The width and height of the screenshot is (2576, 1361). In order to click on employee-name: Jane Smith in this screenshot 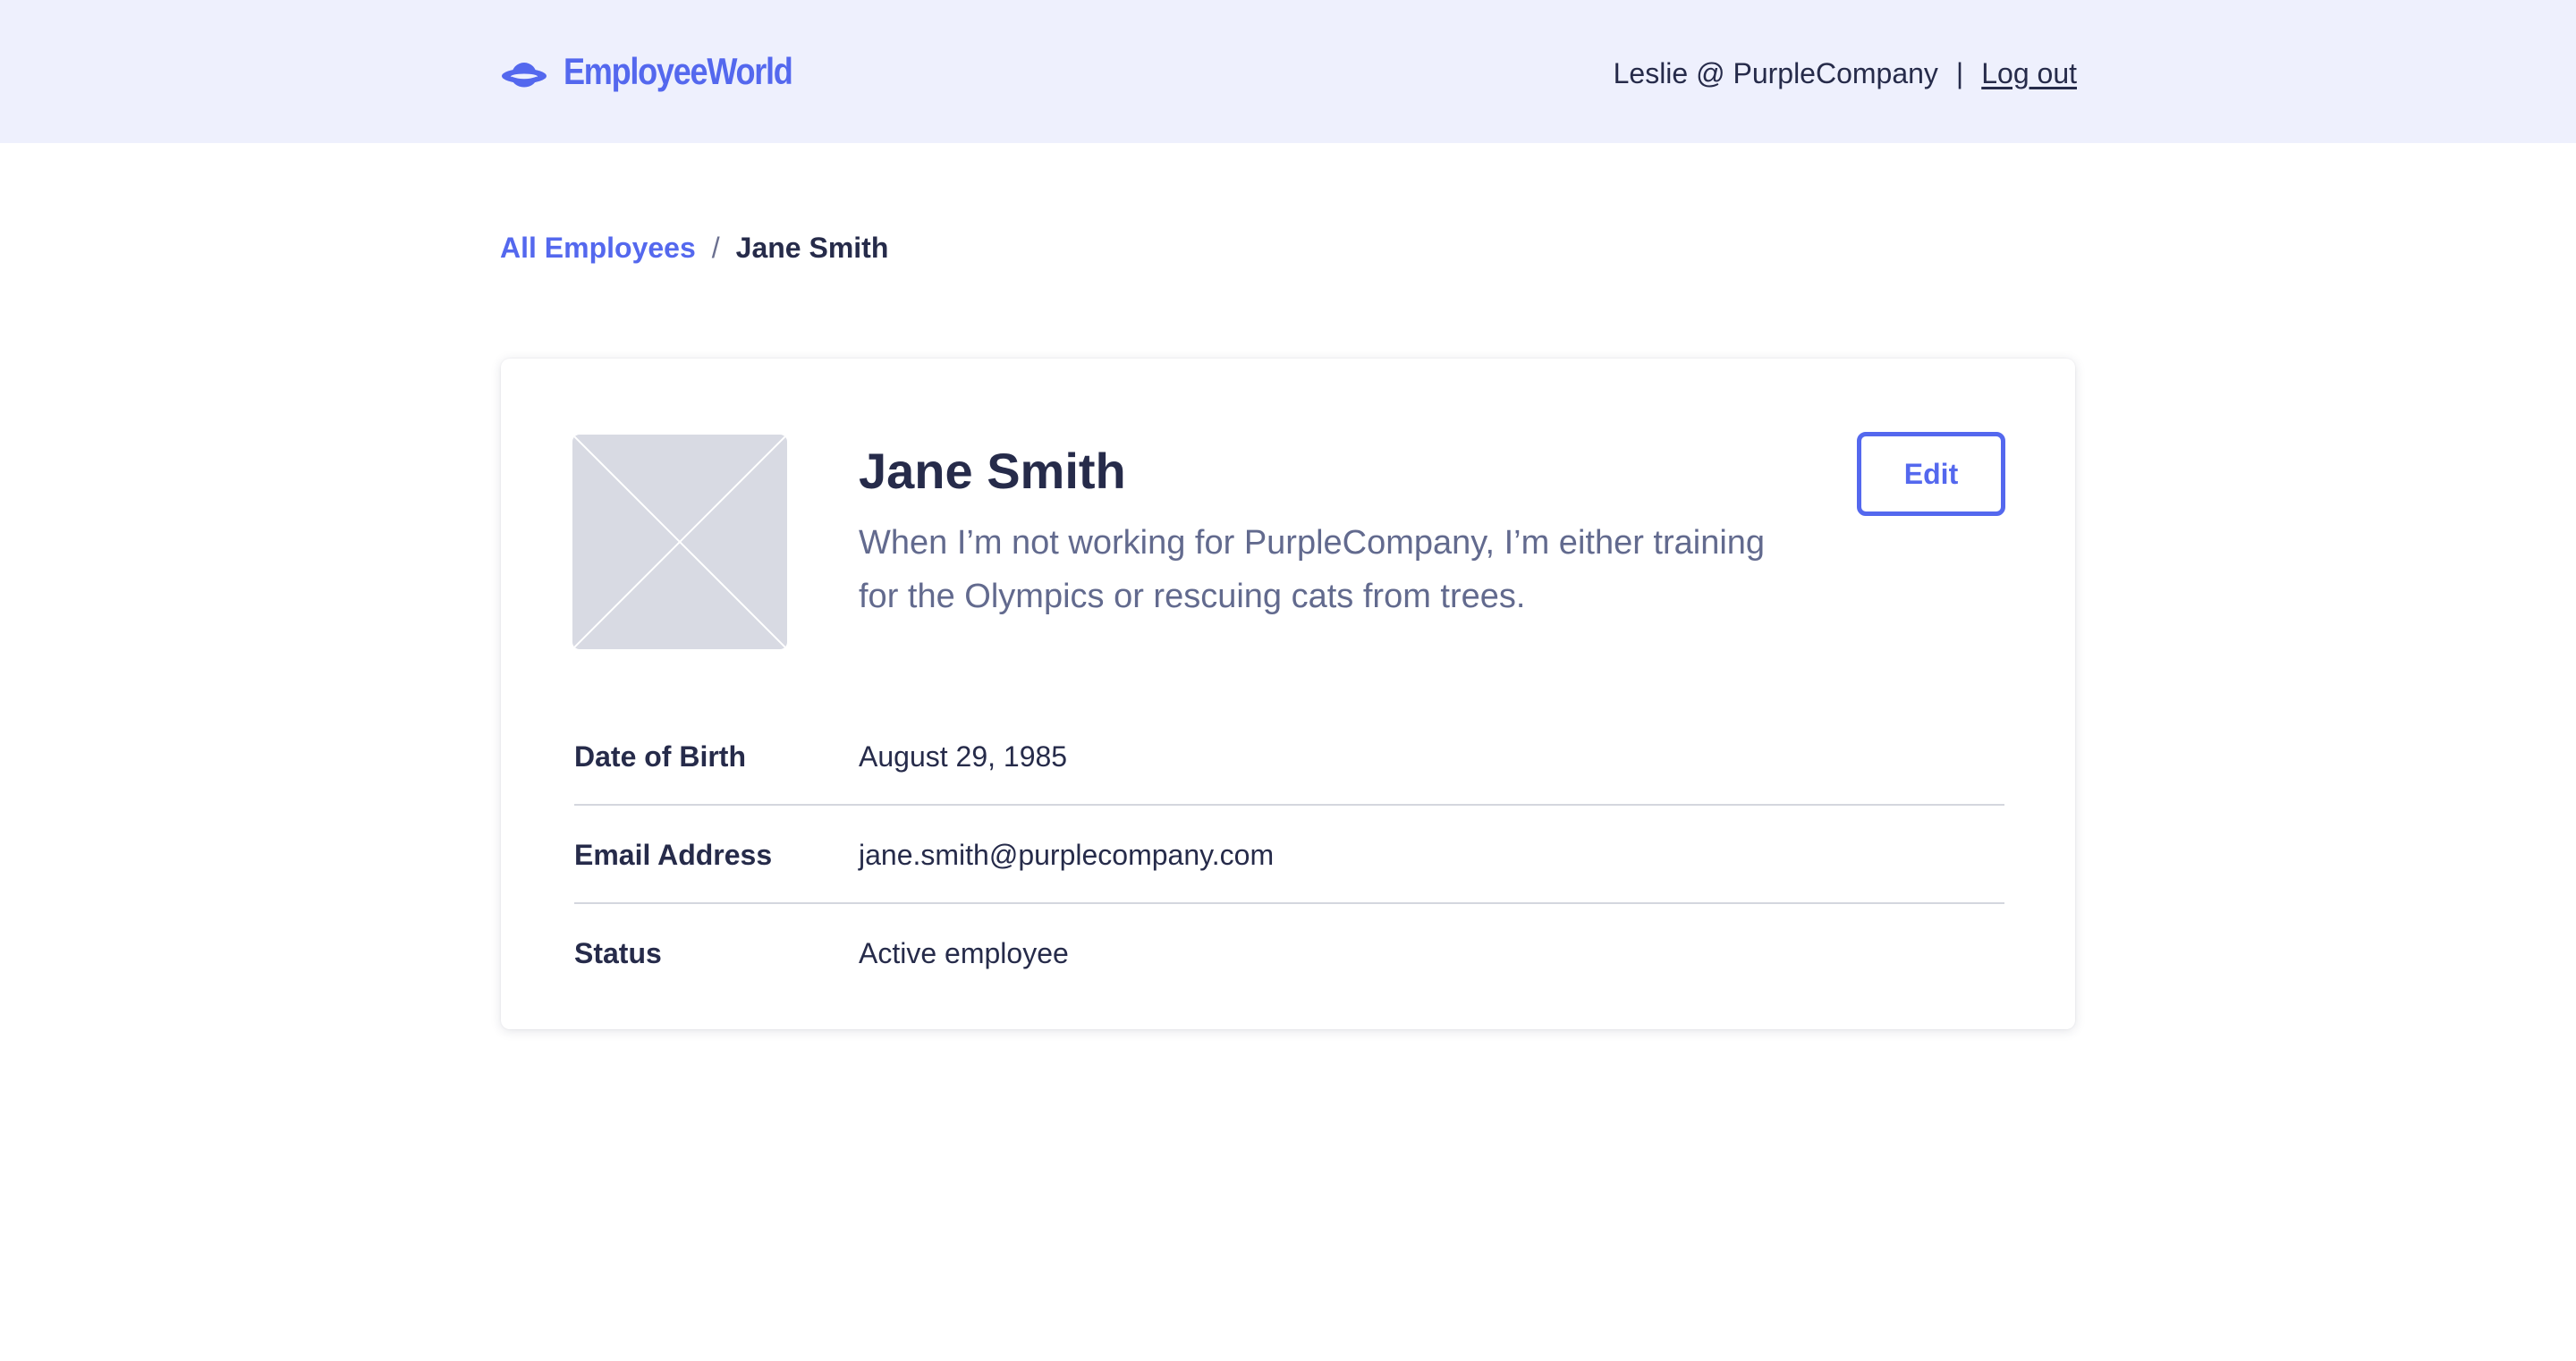, I will do `click(992, 471)`.